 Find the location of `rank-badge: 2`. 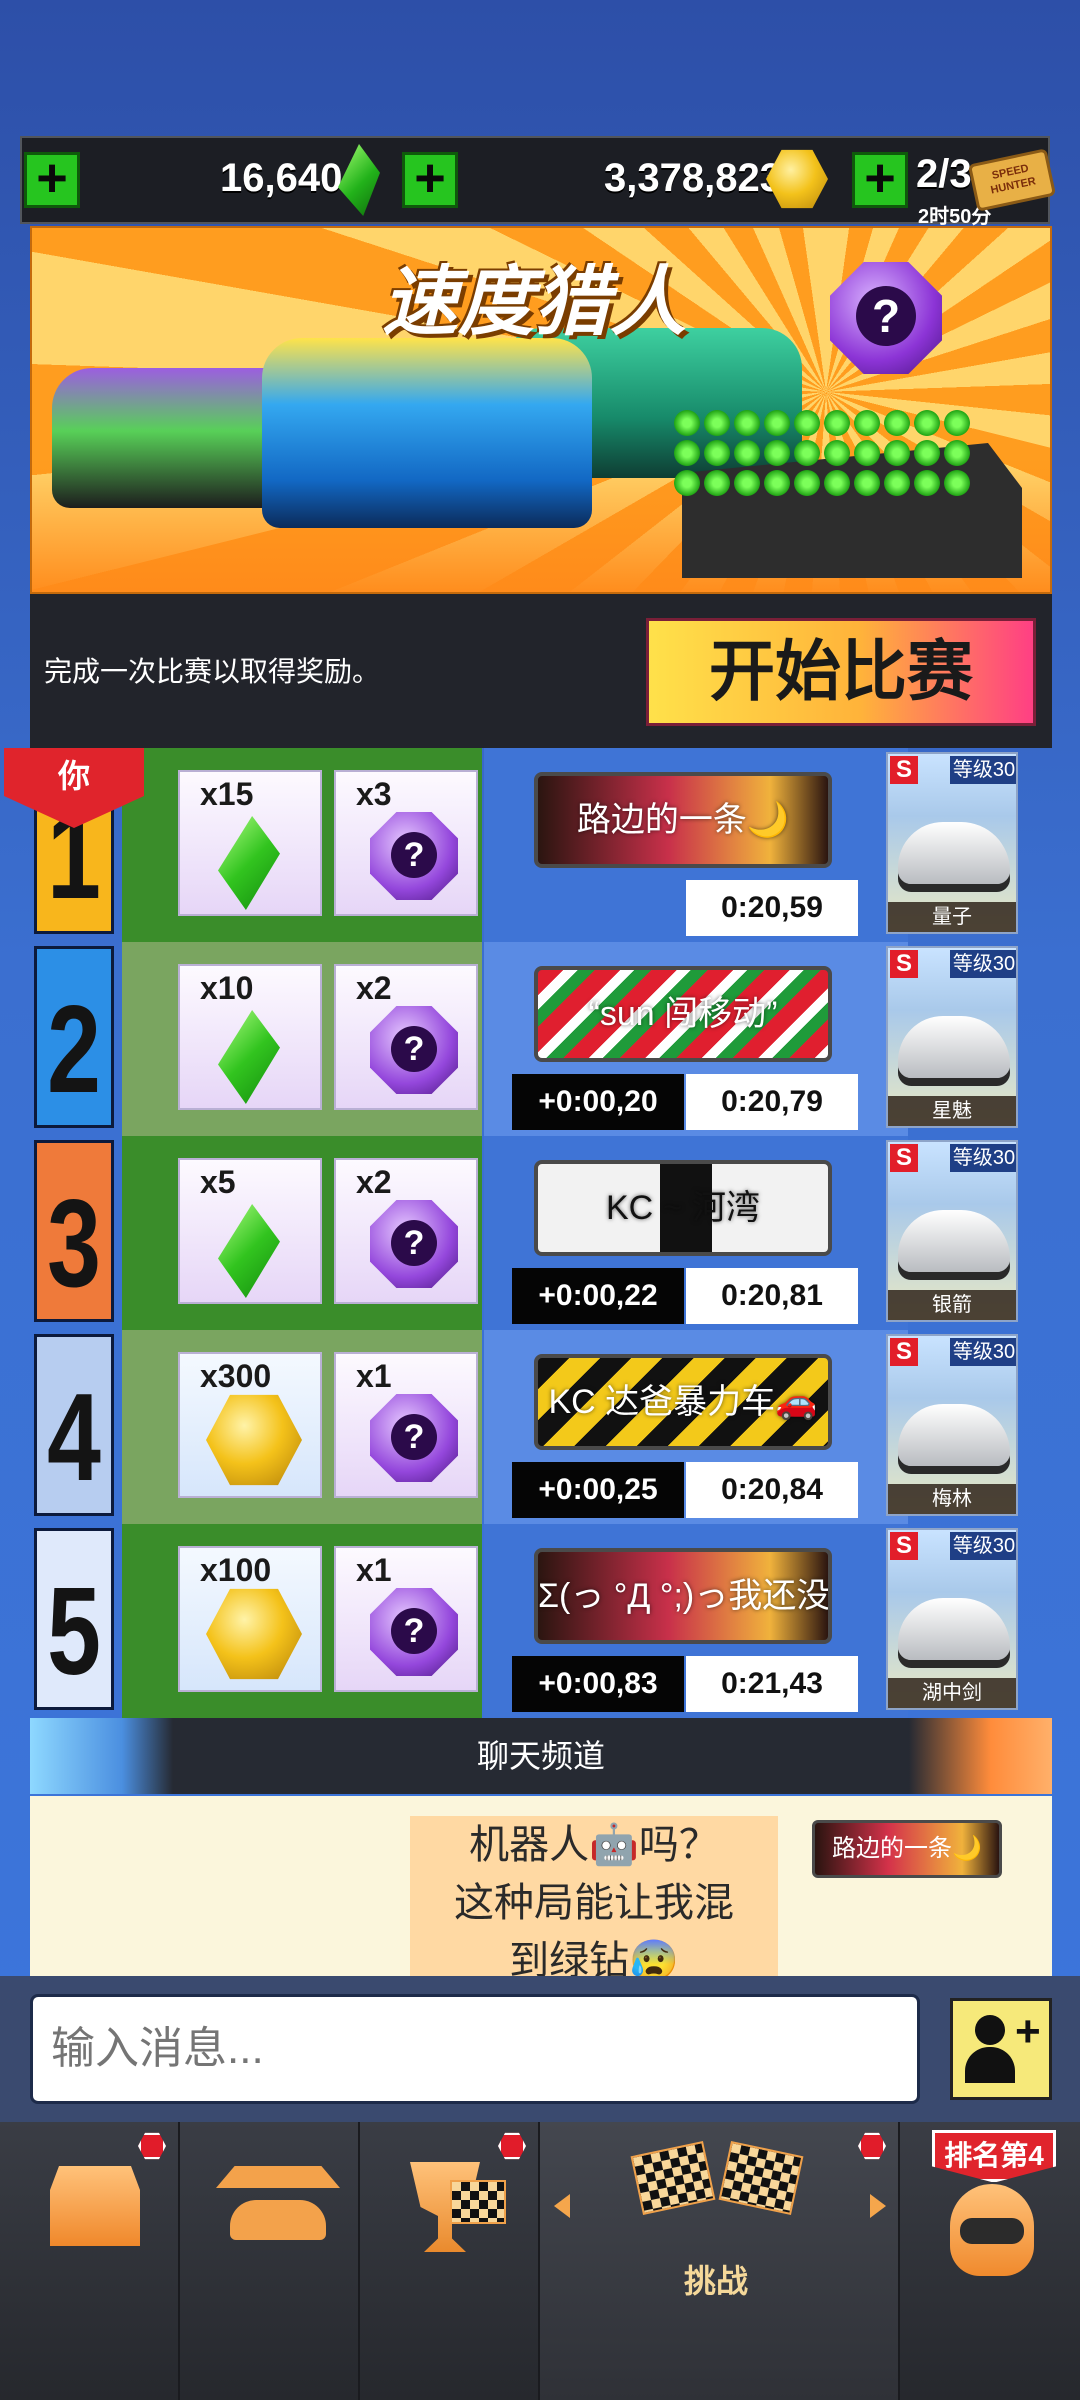

rank-badge: 2 is located at coordinates (74, 1037).